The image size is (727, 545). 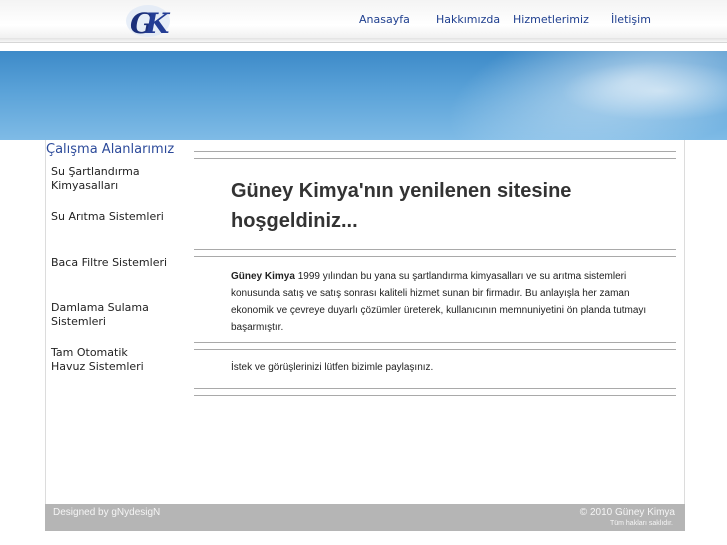 I want to click on sidebar-title: Çalışma Alanlarımız, so click(x=110, y=149).